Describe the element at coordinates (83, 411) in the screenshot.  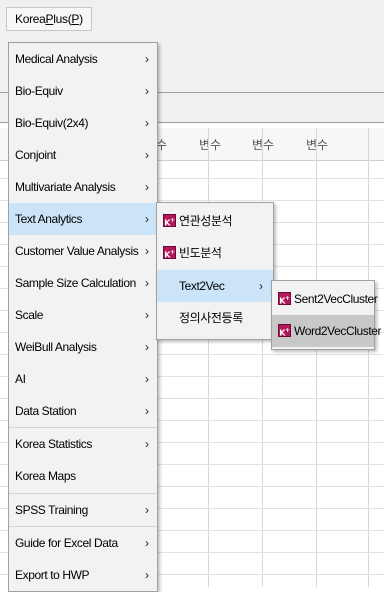
I see `menu-item-data-station: Data Station ›` at that location.